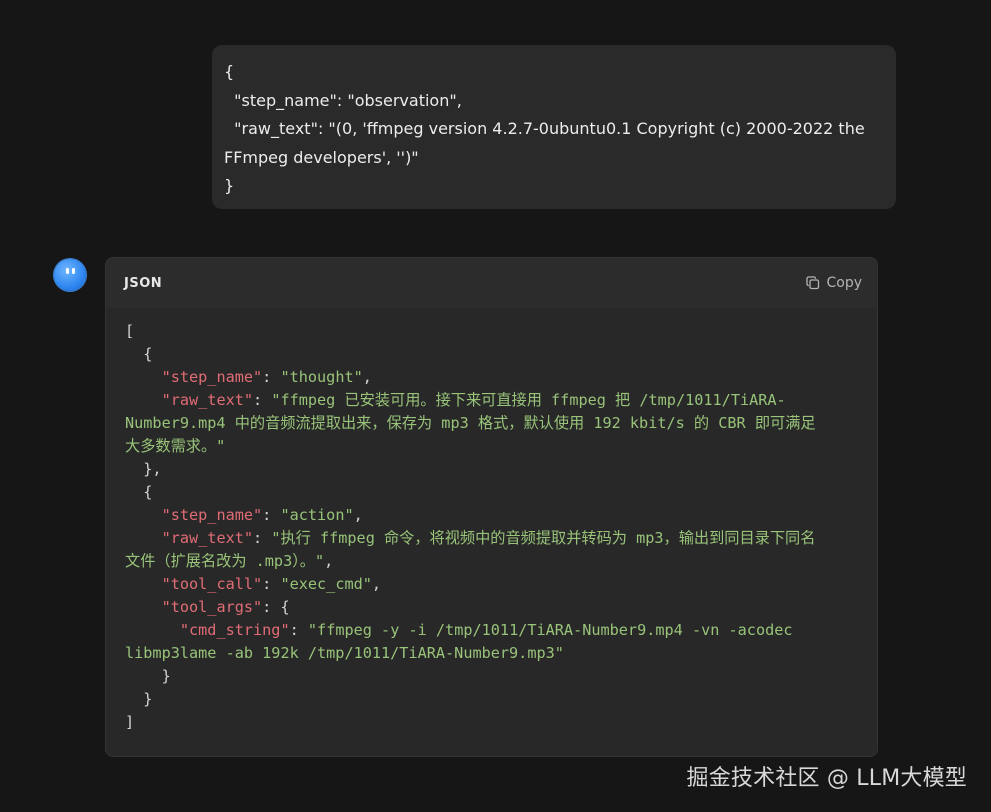 This screenshot has height=812, width=991. I want to click on json-string: "exec_cmd", so click(326, 584).